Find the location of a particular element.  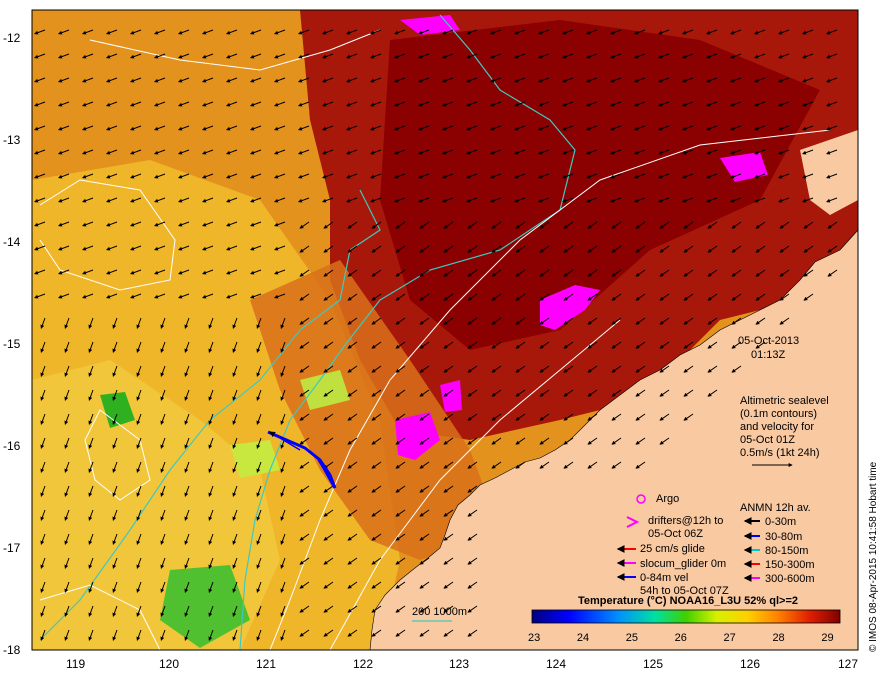

colorbar-title: Temperature (°C) NOAA16_L3U 52% ql>=2 is located at coordinates (688, 601).